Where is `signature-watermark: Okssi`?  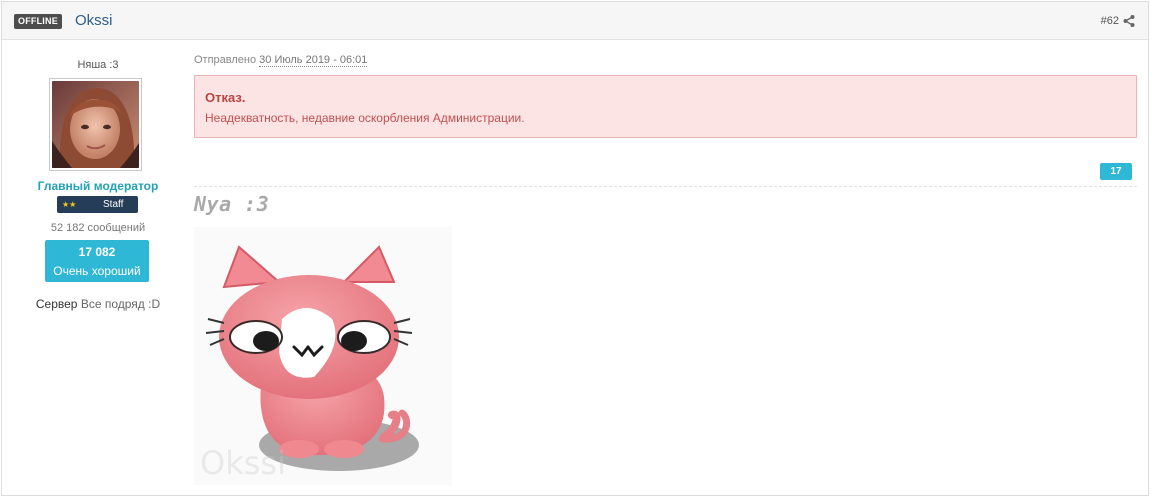 signature-watermark: Okssi is located at coordinates (243, 463).